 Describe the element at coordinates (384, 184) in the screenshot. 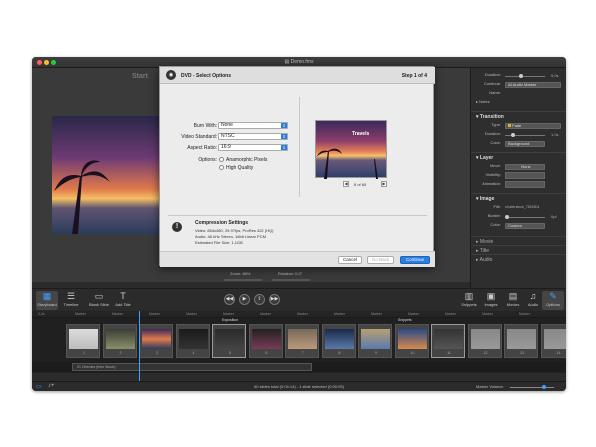

I see `preview-next-button: ▶` at that location.